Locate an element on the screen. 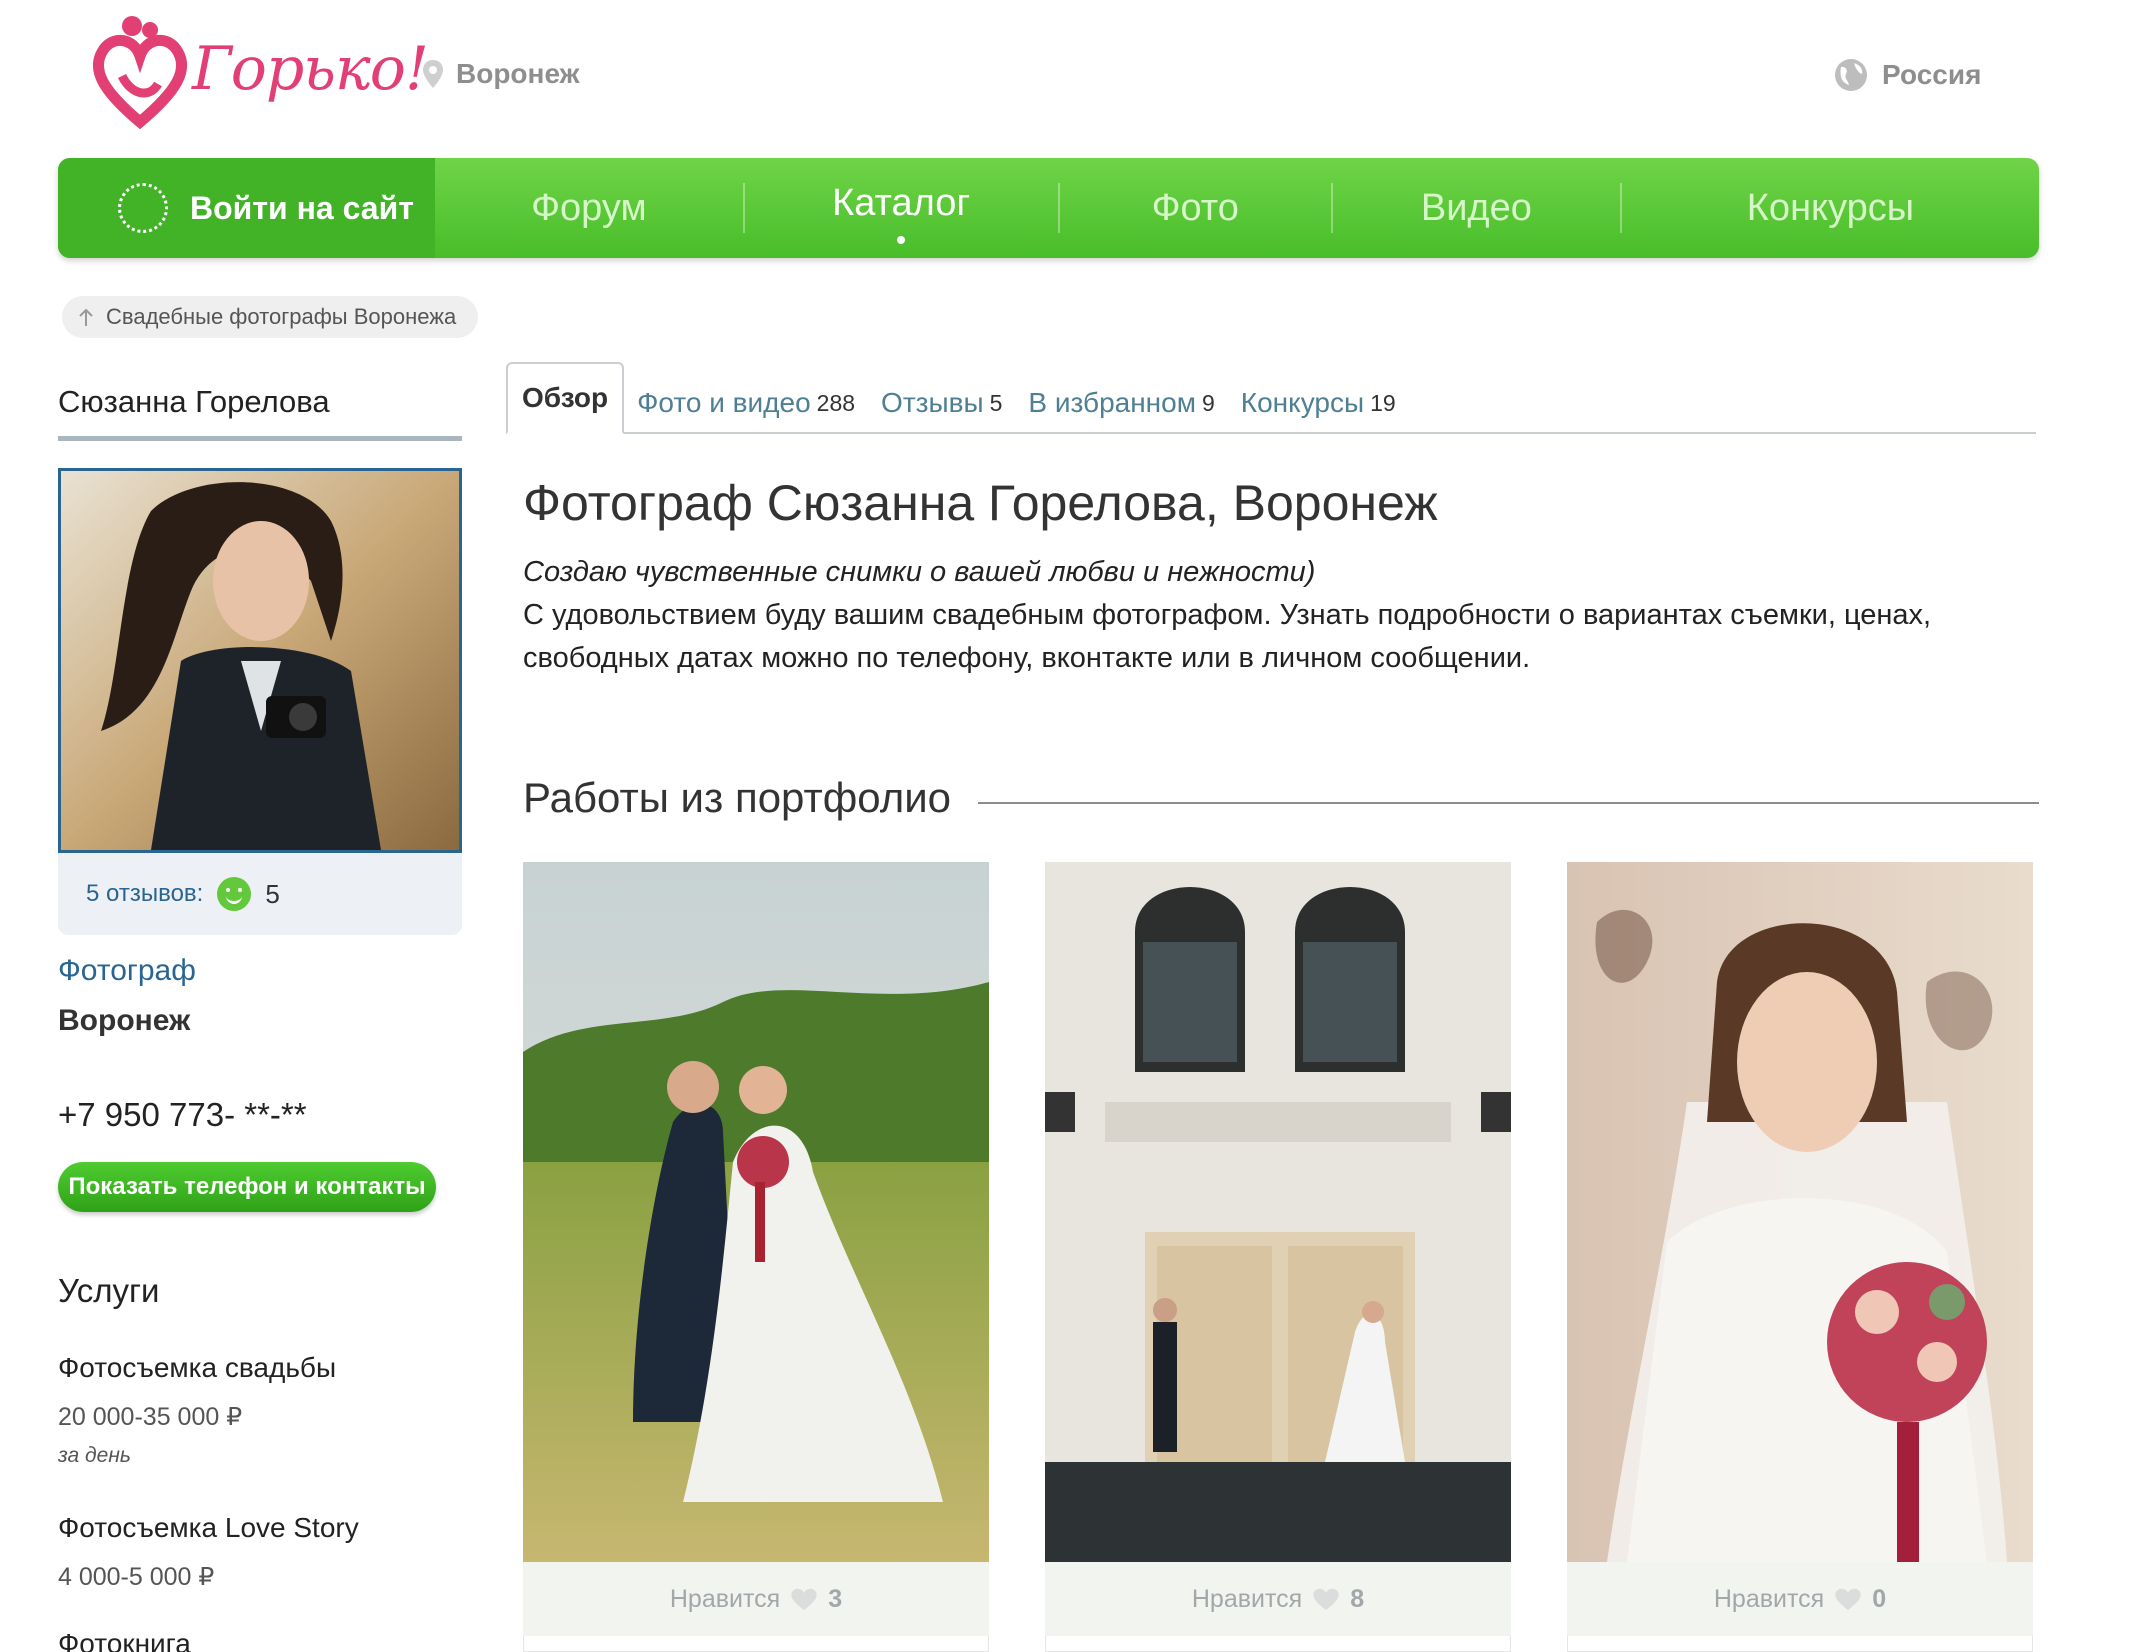 The height and width of the screenshot is (1652, 2134). tab-photo-video: Фото и видео 288 is located at coordinates (746, 403).